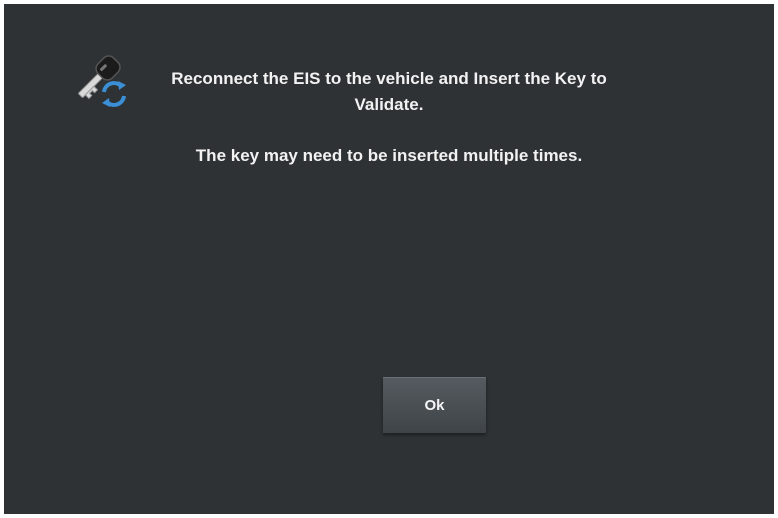 This screenshot has height=518, width=778. I want to click on key-refresh-icon, so click(102, 78).